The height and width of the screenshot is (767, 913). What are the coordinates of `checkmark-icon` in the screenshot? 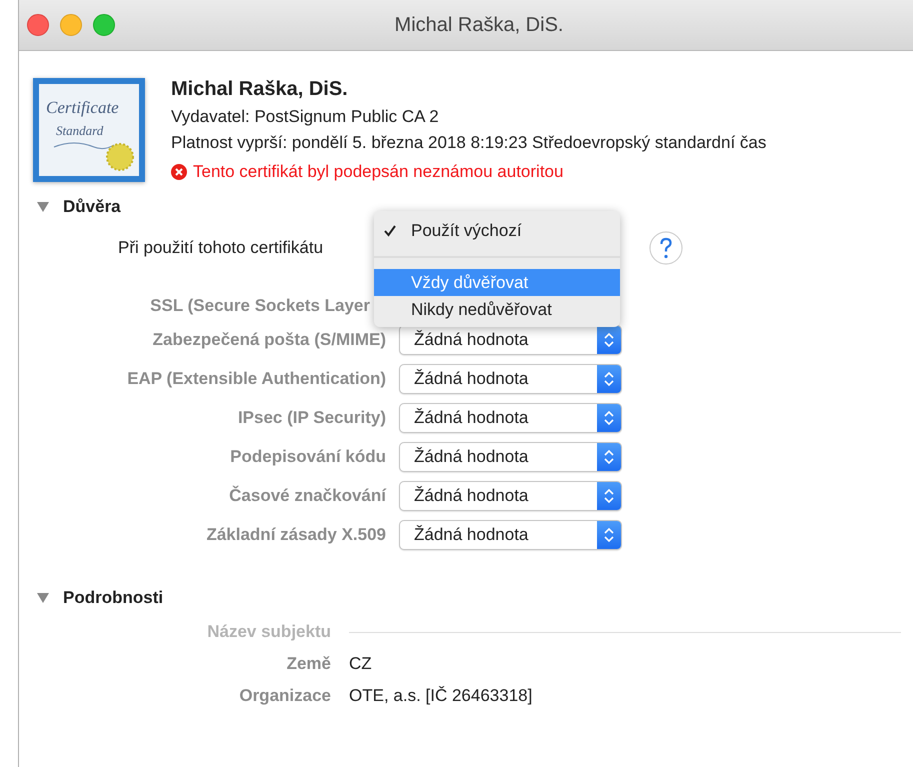 It's located at (390, 231).